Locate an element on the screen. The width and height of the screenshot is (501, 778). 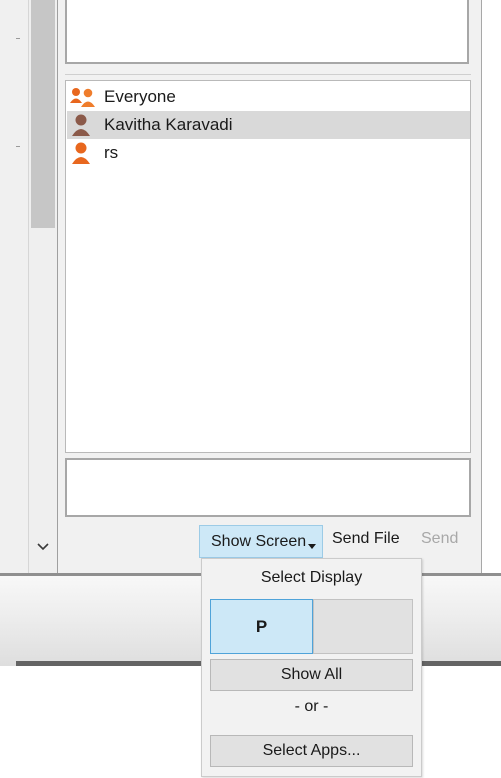
show-screen-label: Show Screen is located at coordinates (259, 541).